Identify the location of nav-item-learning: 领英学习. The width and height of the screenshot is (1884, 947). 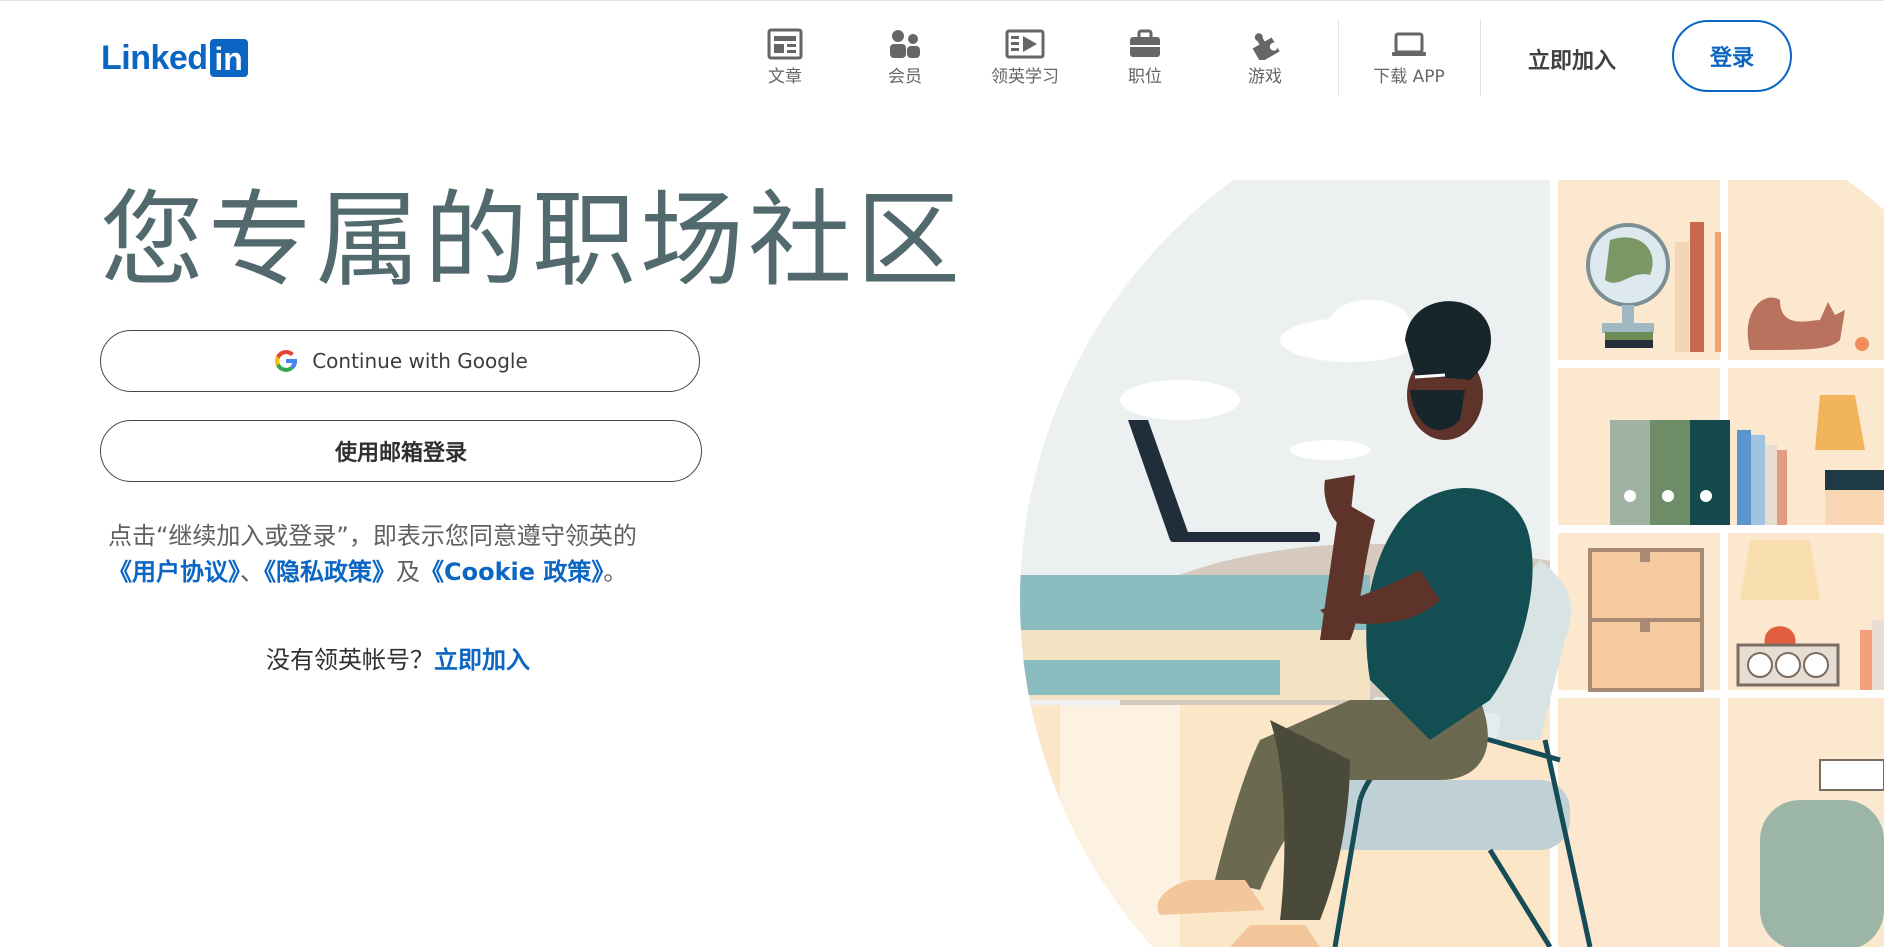
(1025, 60).